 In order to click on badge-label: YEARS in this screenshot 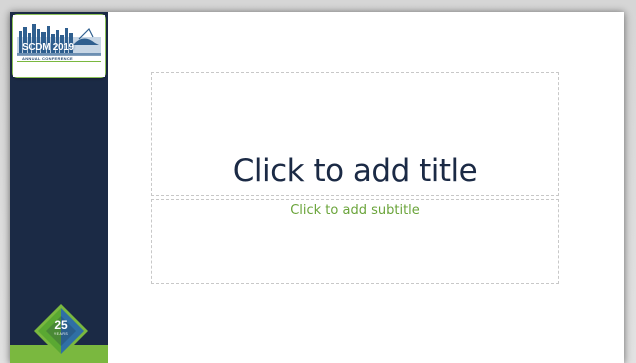, I will do `click(61, 334)`.